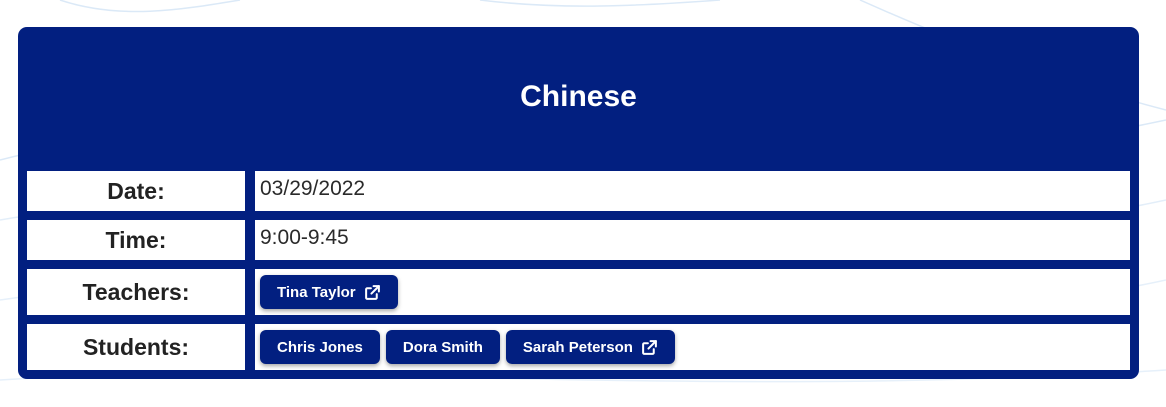 The image size is (1166, 407). Describe the element at coordinates (692, 191) in the screenshot. I see `date-value-cell: 03/29/2022` at that location.